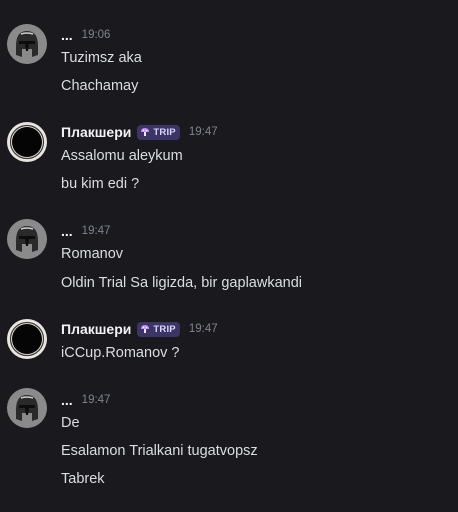  What do you see at coordinates (120, 353) in the screenshot?
I see `message-text: iCCup.Romanov ?` at bounding box center [120, 353].